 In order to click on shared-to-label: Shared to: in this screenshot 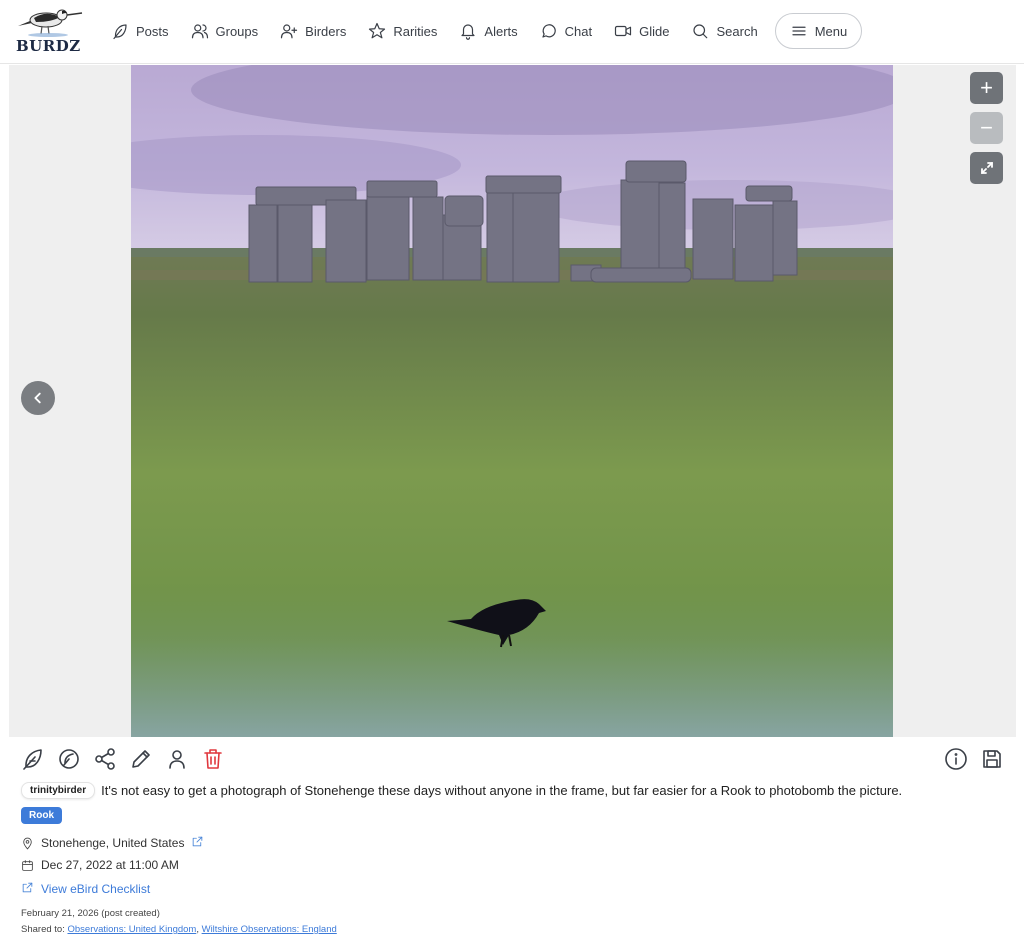, I will do `click(43, 929)`.